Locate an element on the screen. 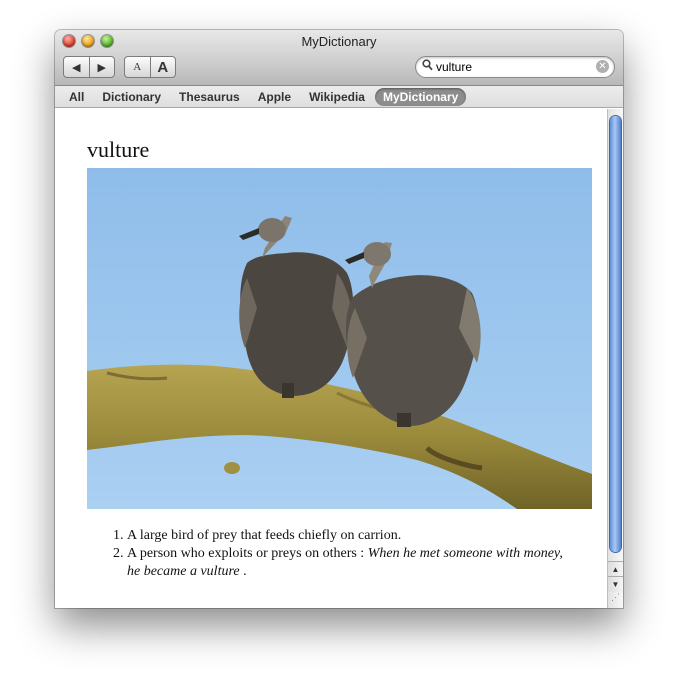 The height and width of the screenshot is (691, 679). tab-thesaurus: Thesaurus is located at coordinates (209, 97).